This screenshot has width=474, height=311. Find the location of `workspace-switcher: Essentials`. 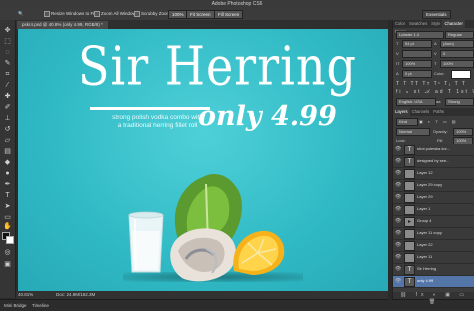

workspace-switcher: Essentials is located at coordinates (436, 14).